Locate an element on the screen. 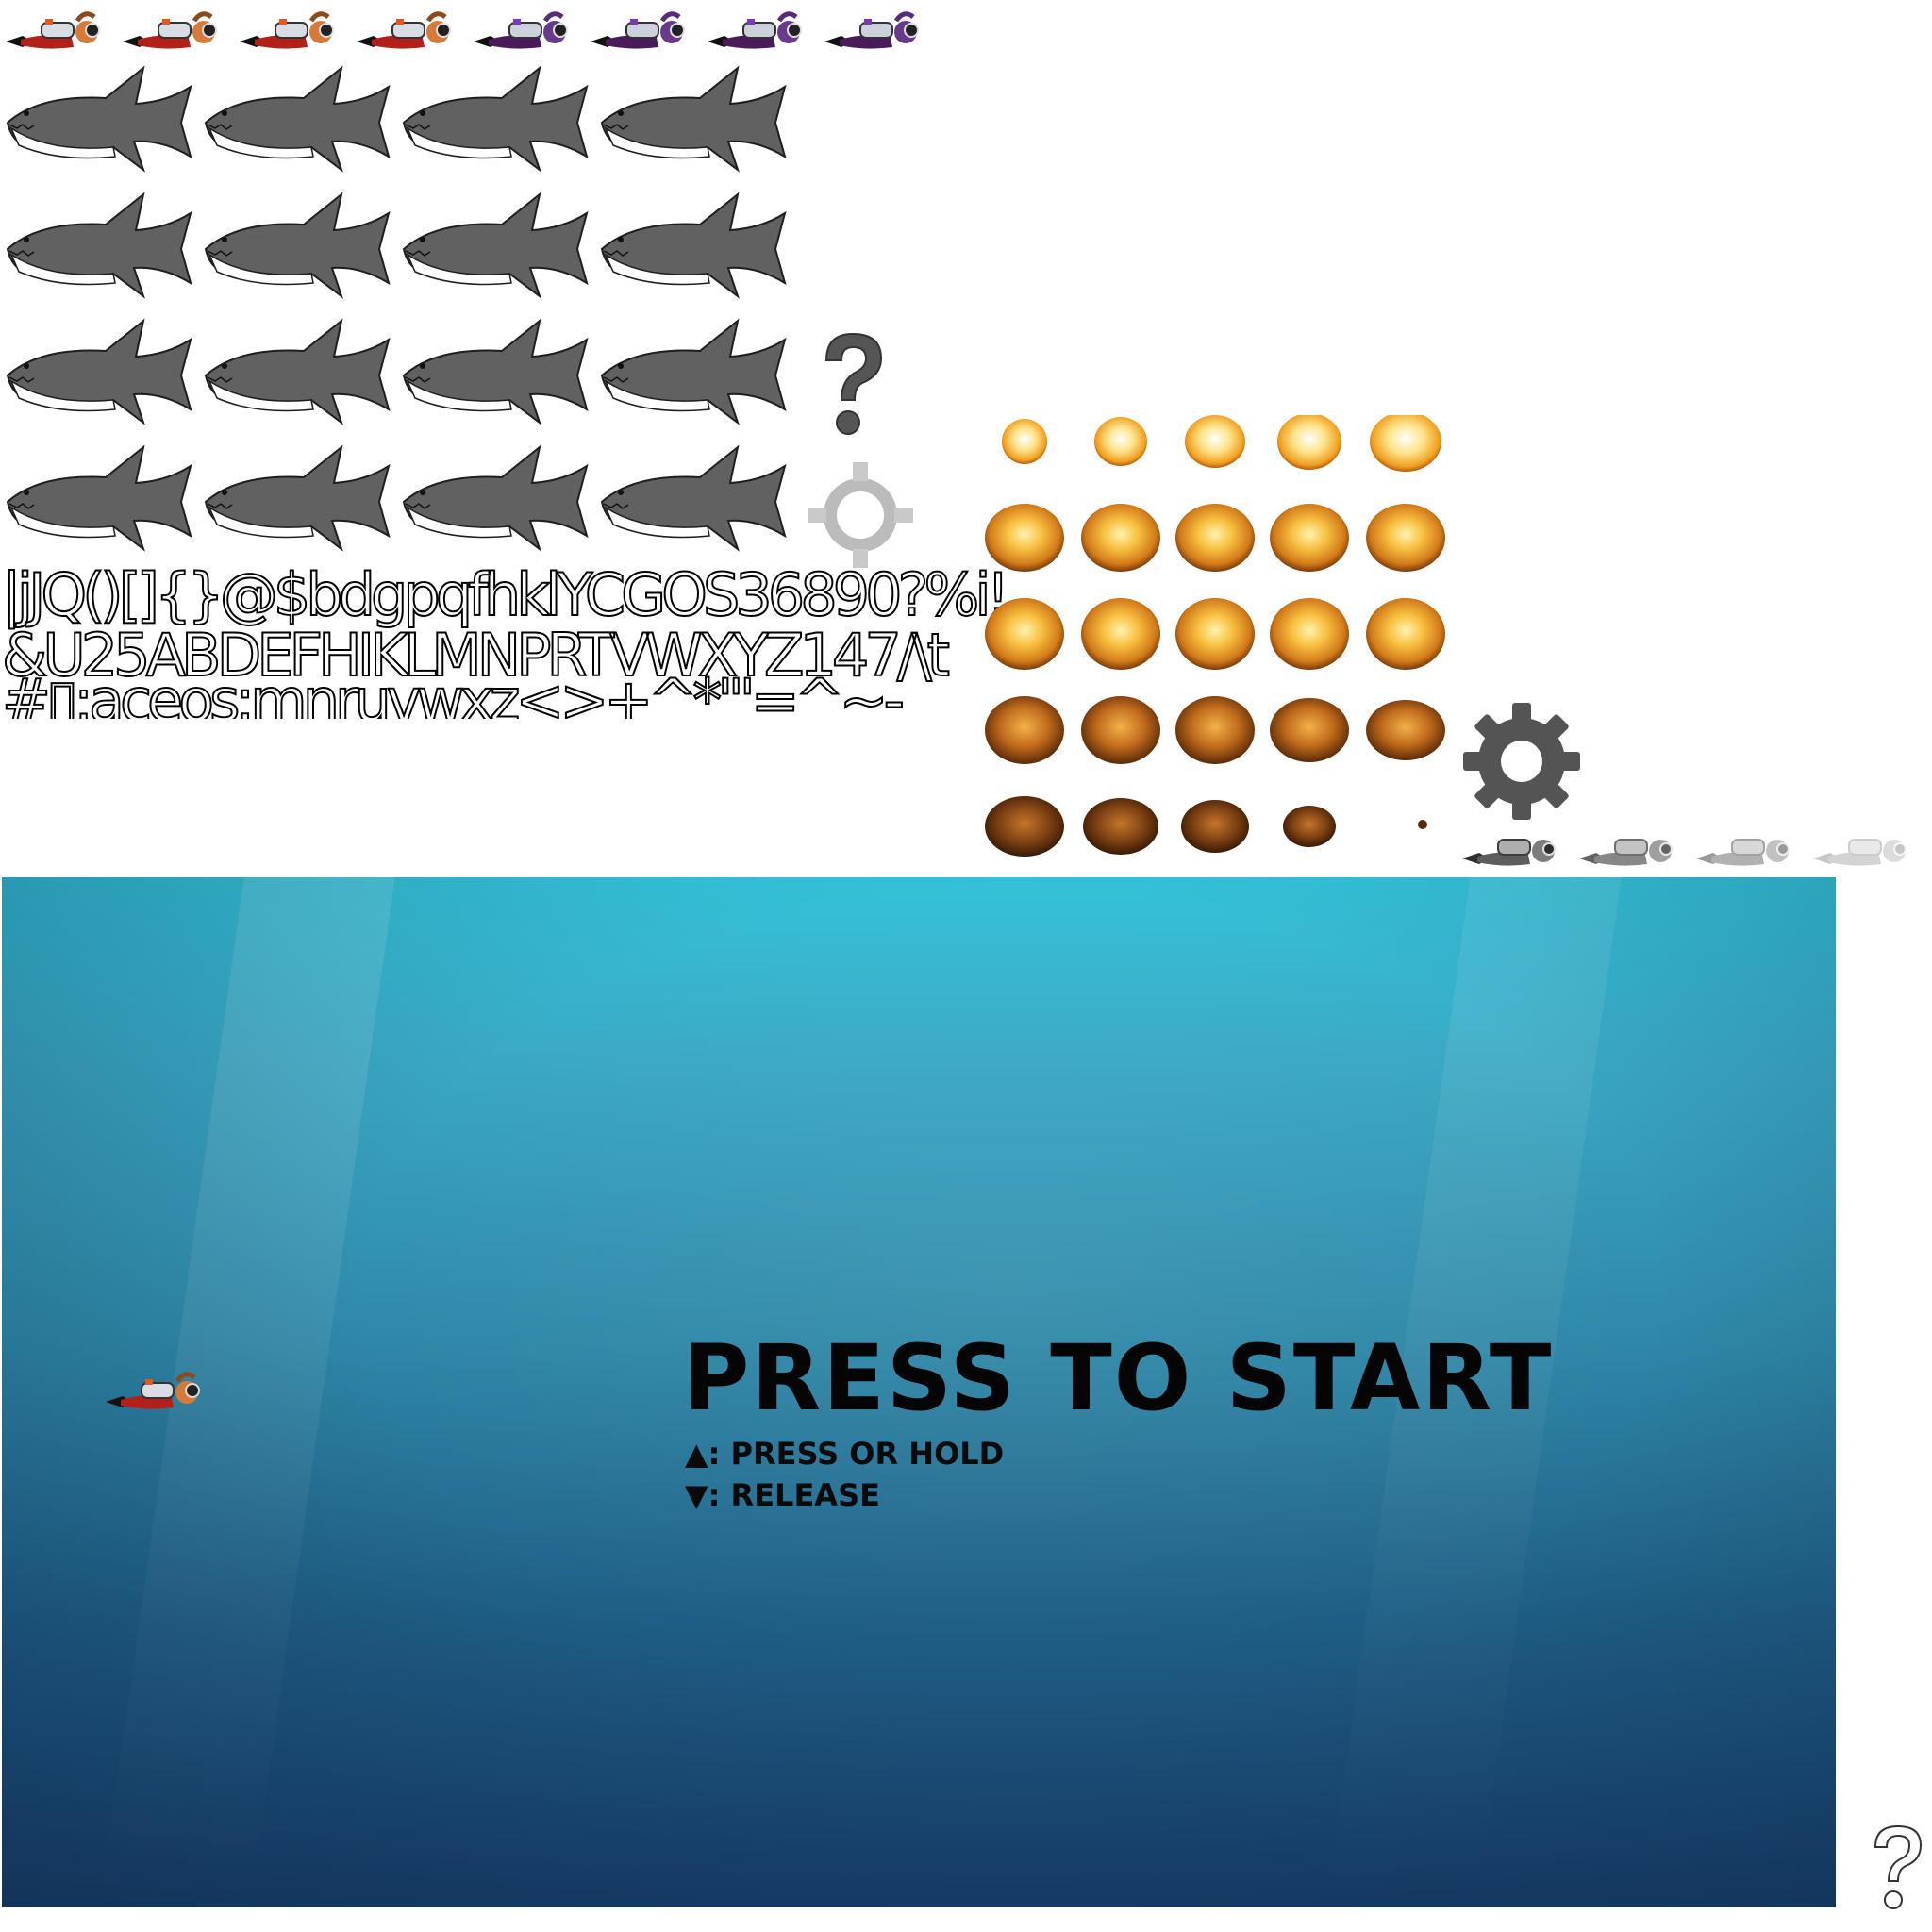 This screenshot has width=1932, height=1932. diver-frames-svg is located at coordinates (462, 29).